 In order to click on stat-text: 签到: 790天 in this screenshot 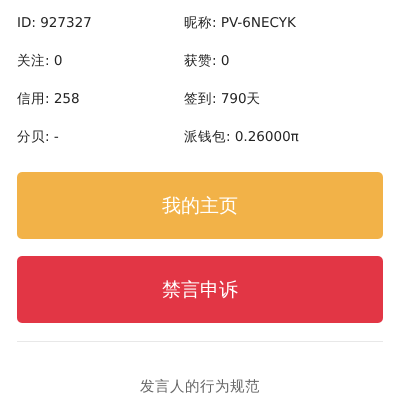, I will do `click(223, 99)`.